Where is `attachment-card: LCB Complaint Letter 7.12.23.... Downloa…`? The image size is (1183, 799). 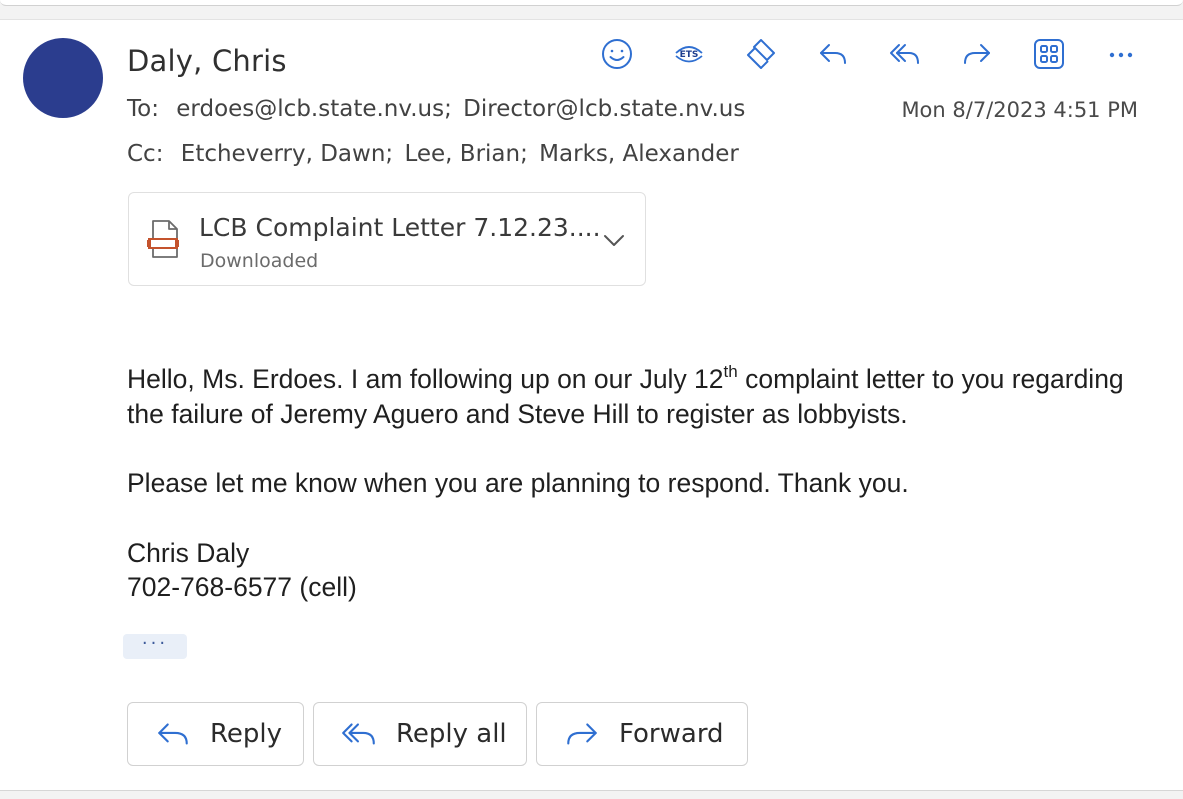 attachment-card: LCB Complaint Letter 7.12.23.... Downloa… is located at coordinates (387, 239).